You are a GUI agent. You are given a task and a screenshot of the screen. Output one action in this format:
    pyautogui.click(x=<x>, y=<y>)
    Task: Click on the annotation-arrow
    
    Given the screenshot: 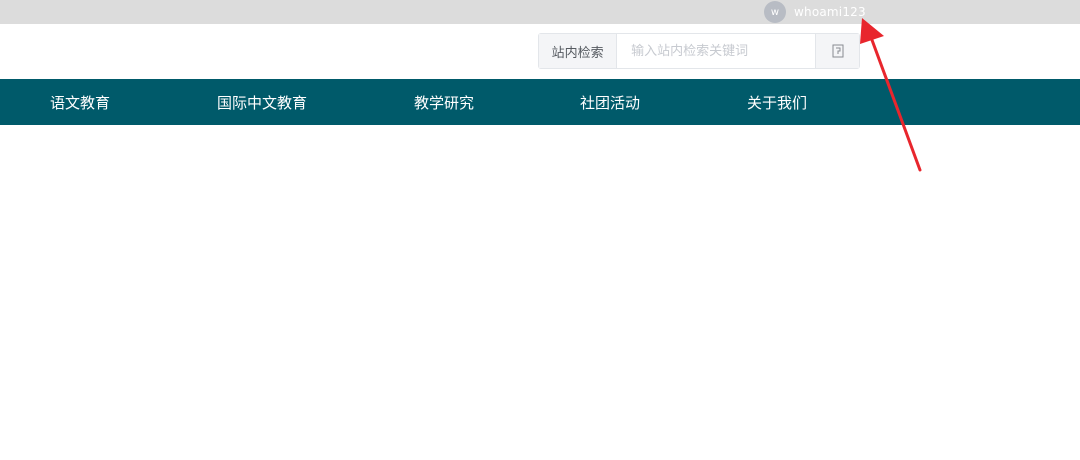 What is the action you would take?
    pyautogui.click(x=891, y=95)
    